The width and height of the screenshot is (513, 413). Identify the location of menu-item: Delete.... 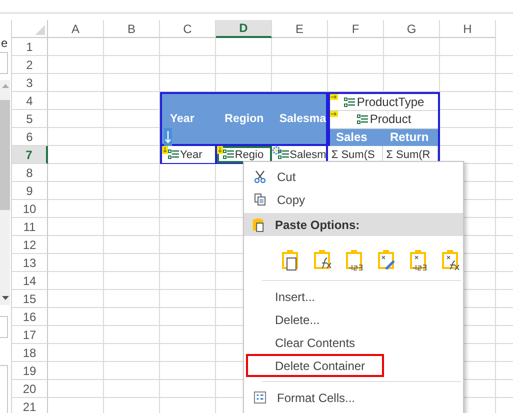
(353, 319).